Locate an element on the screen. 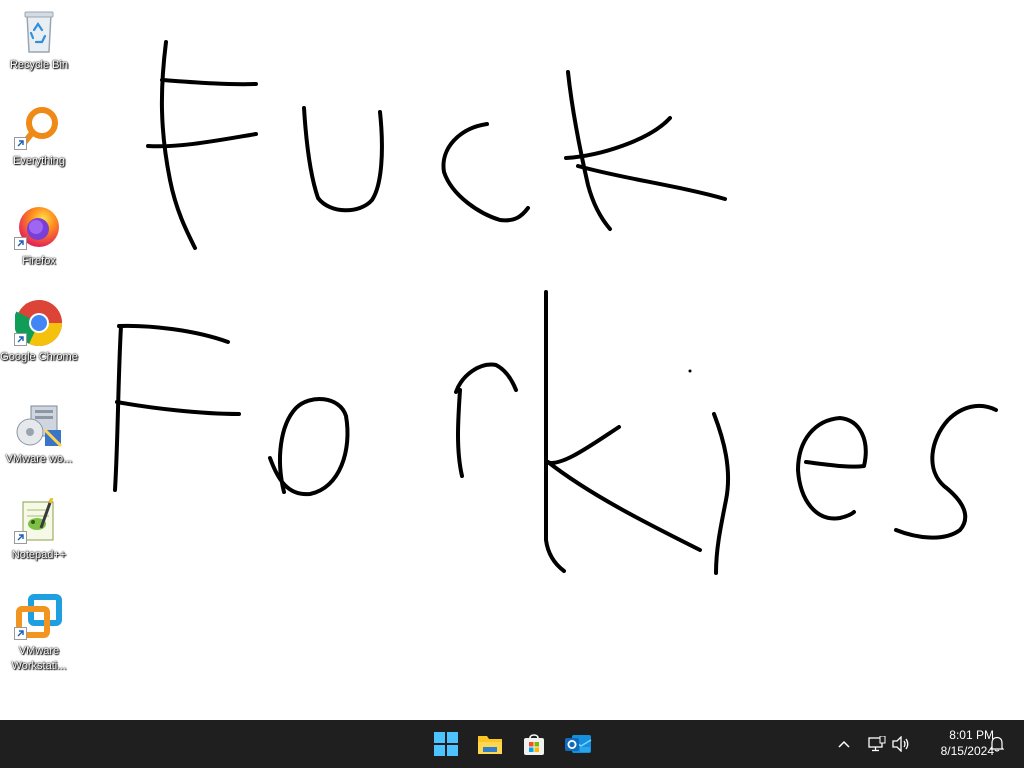 Image resolution: width=1024 pixels, height=768 pixels. firefox-icon is located at coordinates (39, 227).